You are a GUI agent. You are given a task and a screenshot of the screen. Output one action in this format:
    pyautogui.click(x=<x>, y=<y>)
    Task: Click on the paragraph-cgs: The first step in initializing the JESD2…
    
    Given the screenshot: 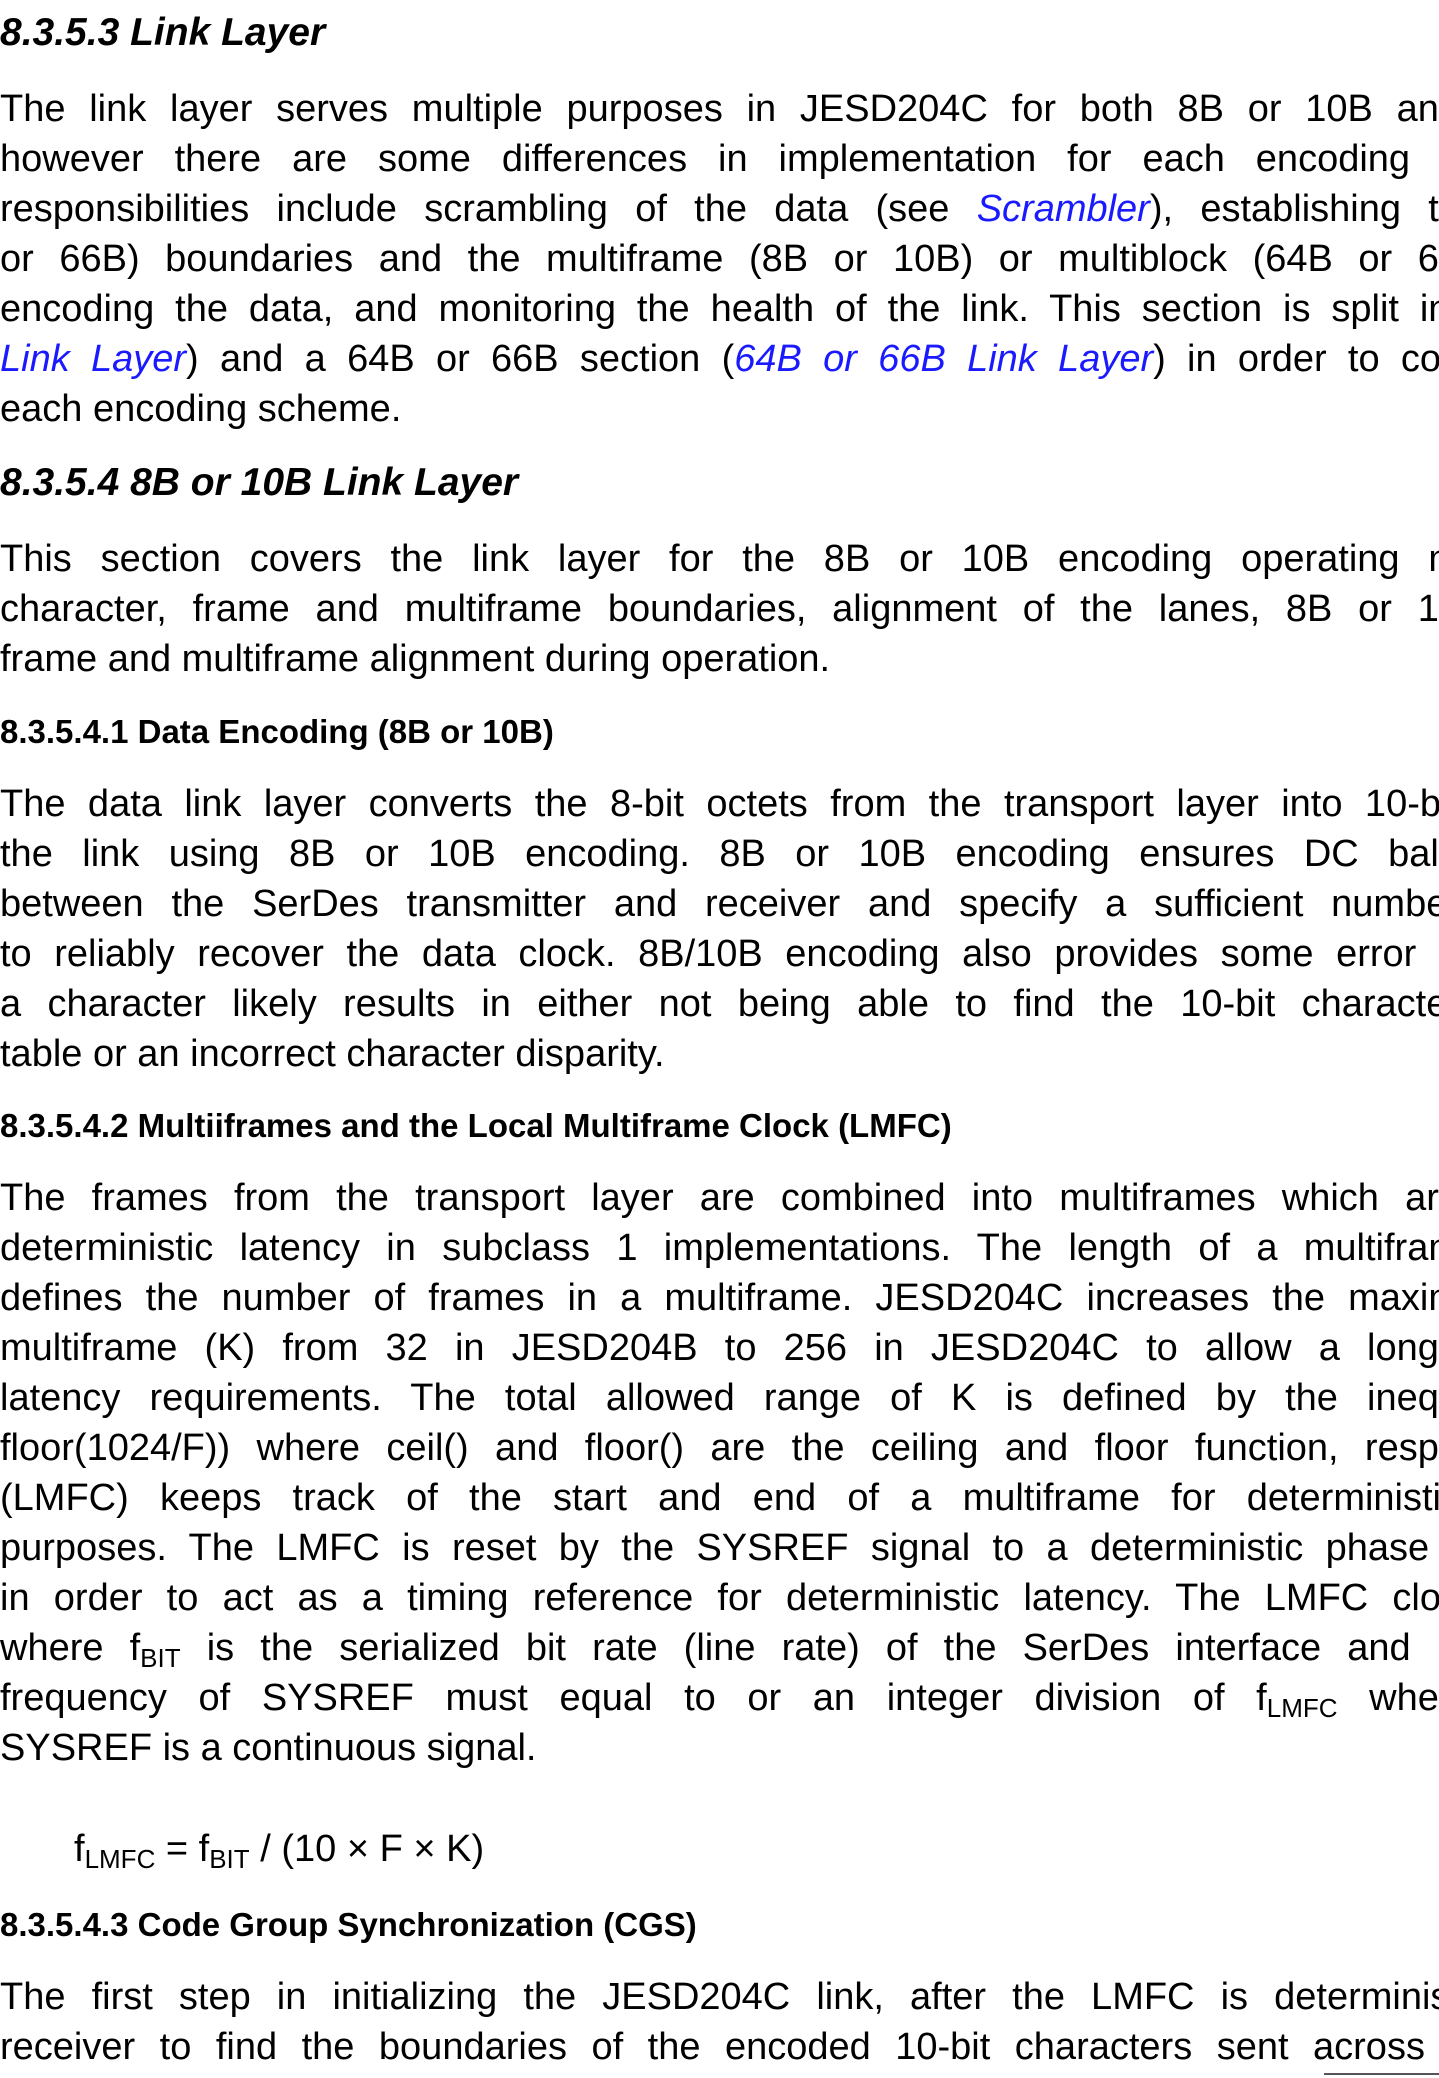 What is the action you would take?
    pyautogui.click(x=719, y=2022)
    